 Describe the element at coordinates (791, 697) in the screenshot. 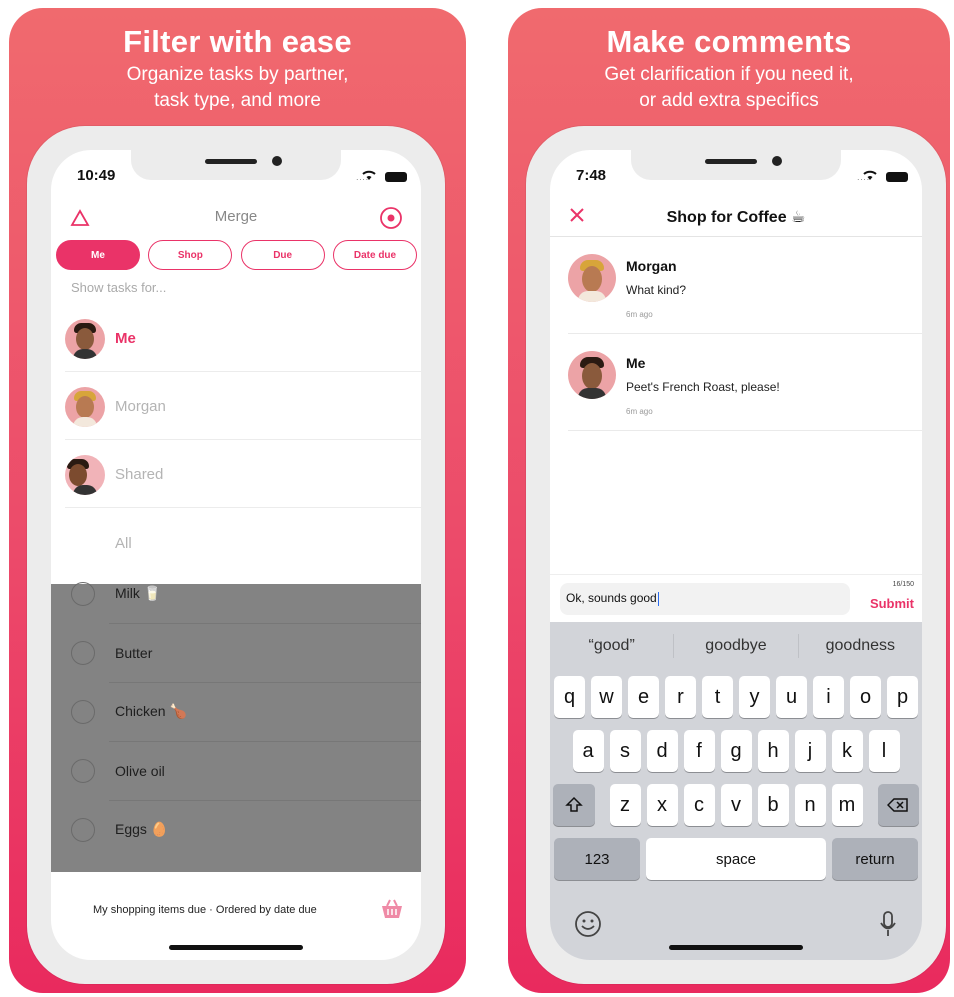

I see `key-u: u` at that location.